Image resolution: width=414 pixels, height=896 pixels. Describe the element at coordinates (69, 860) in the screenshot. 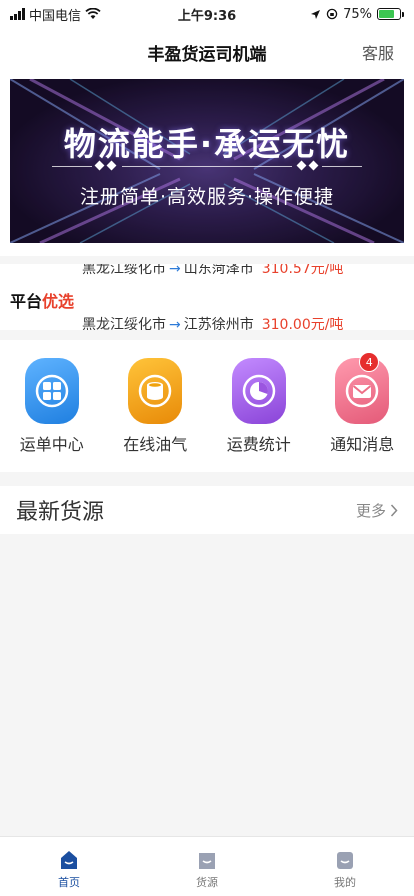

I see `home-icon` at that location.